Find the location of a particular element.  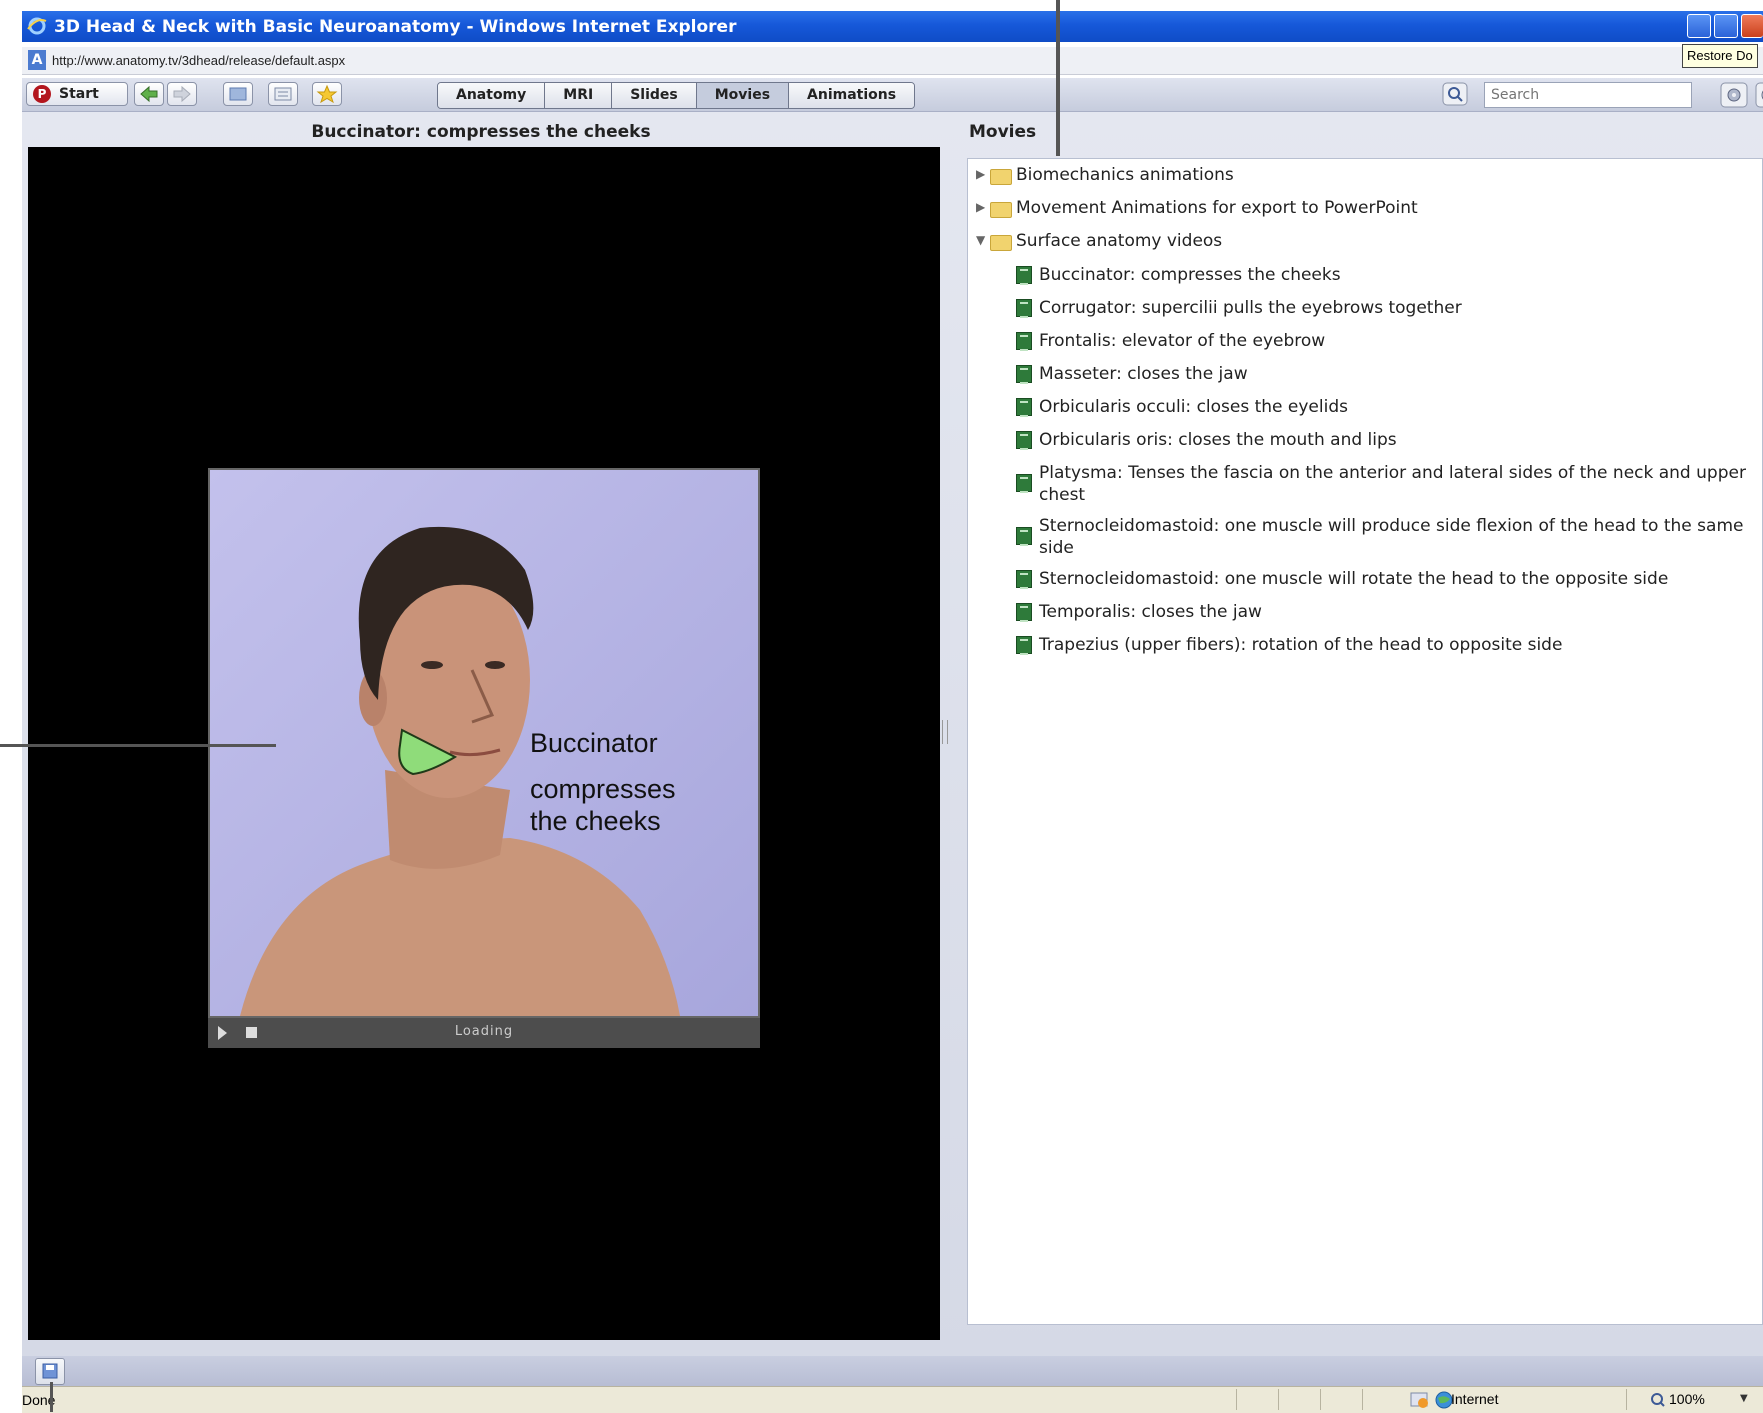

video-caption-action-2: the cheeks is located at coordinates (595, 821).